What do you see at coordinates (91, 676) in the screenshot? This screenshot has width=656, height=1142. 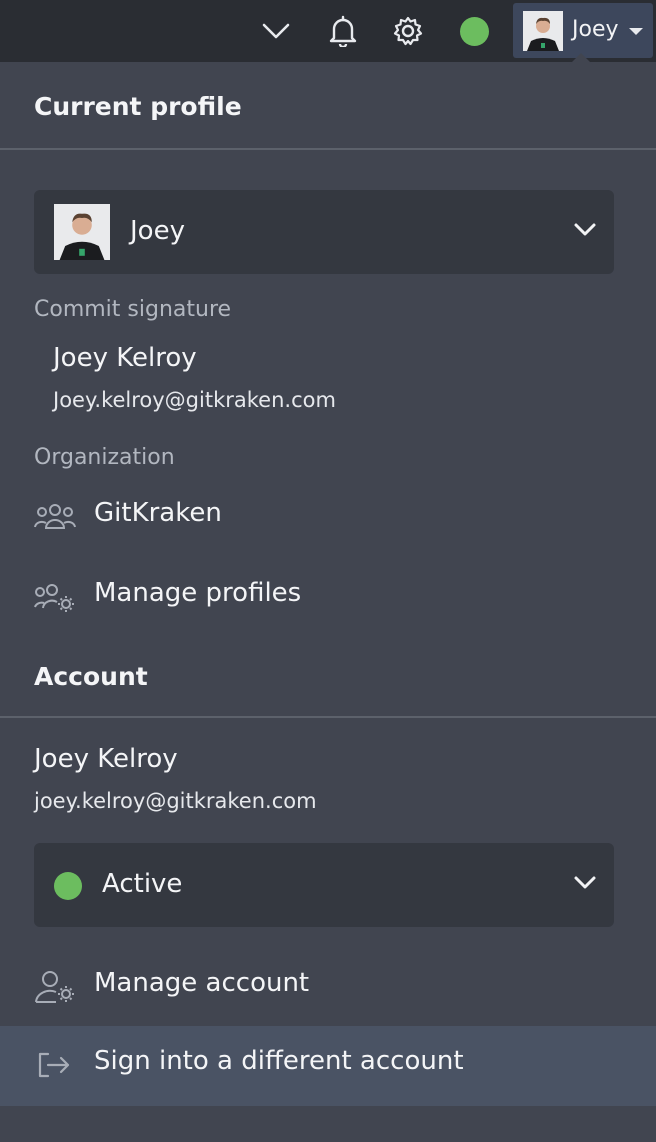 I see `account-title: Account` at bounding box center [91, 676].